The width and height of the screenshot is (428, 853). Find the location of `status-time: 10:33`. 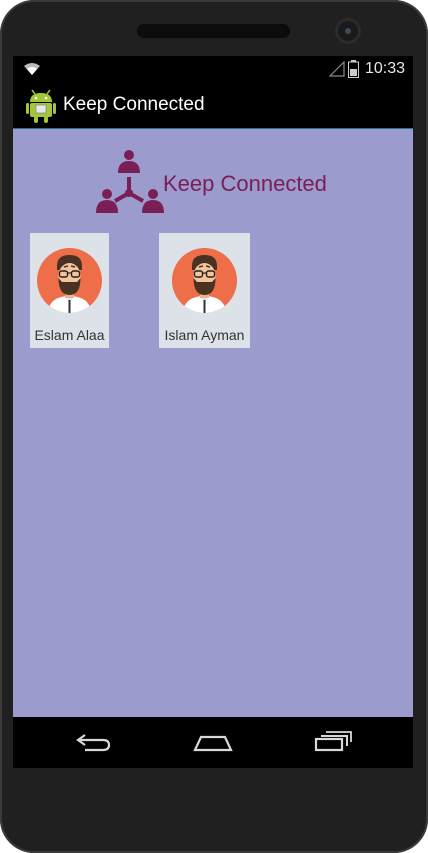

status-time: 10:33 is located at coordinates (385, 68).